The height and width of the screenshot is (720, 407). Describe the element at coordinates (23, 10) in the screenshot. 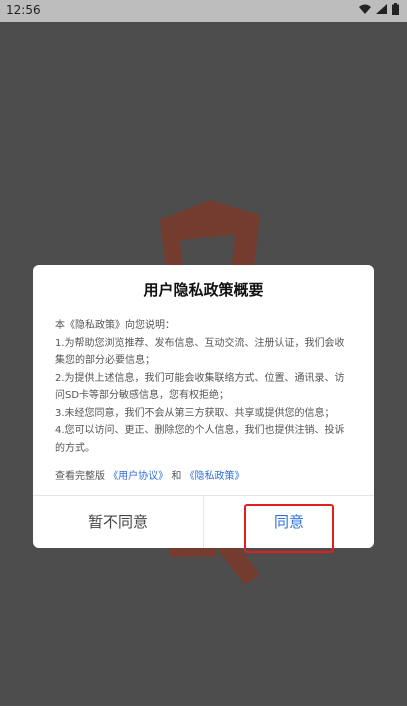

I see `status-time: 12:56` at that location.